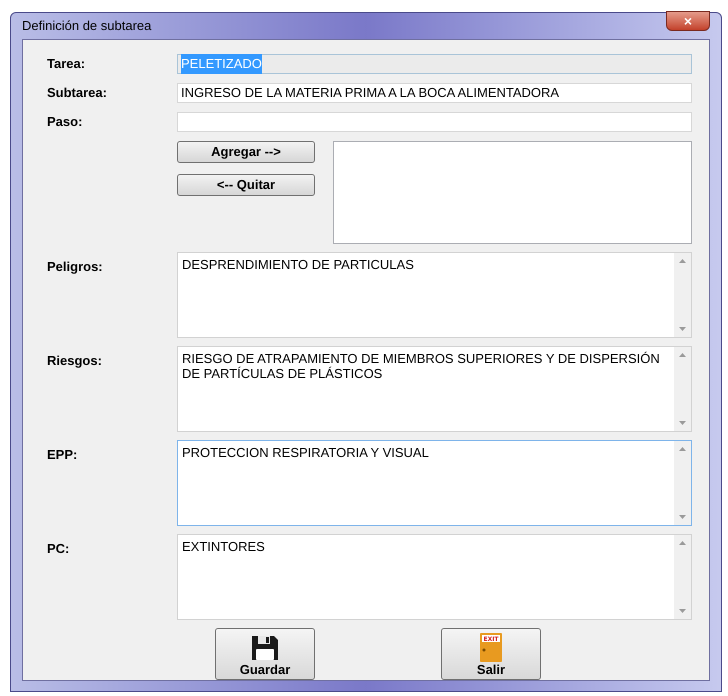  I want to click on step-button: <-- Quitar, so click(246, 185).